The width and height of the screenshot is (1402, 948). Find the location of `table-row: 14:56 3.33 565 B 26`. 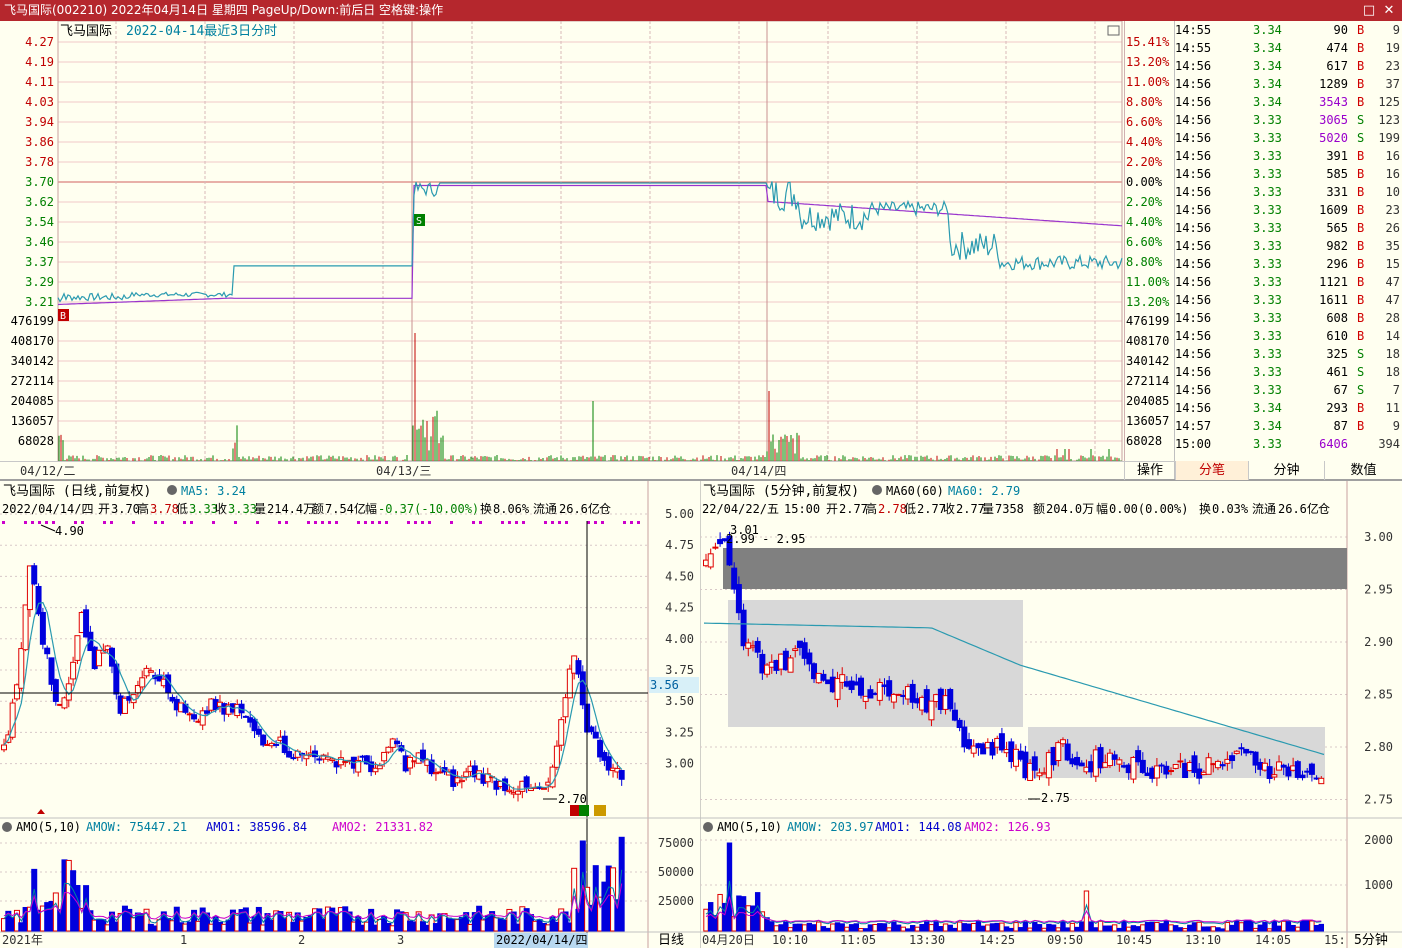

table-row: 14:56 3.33 565 B 26 is located at coordinates (1288, 228).